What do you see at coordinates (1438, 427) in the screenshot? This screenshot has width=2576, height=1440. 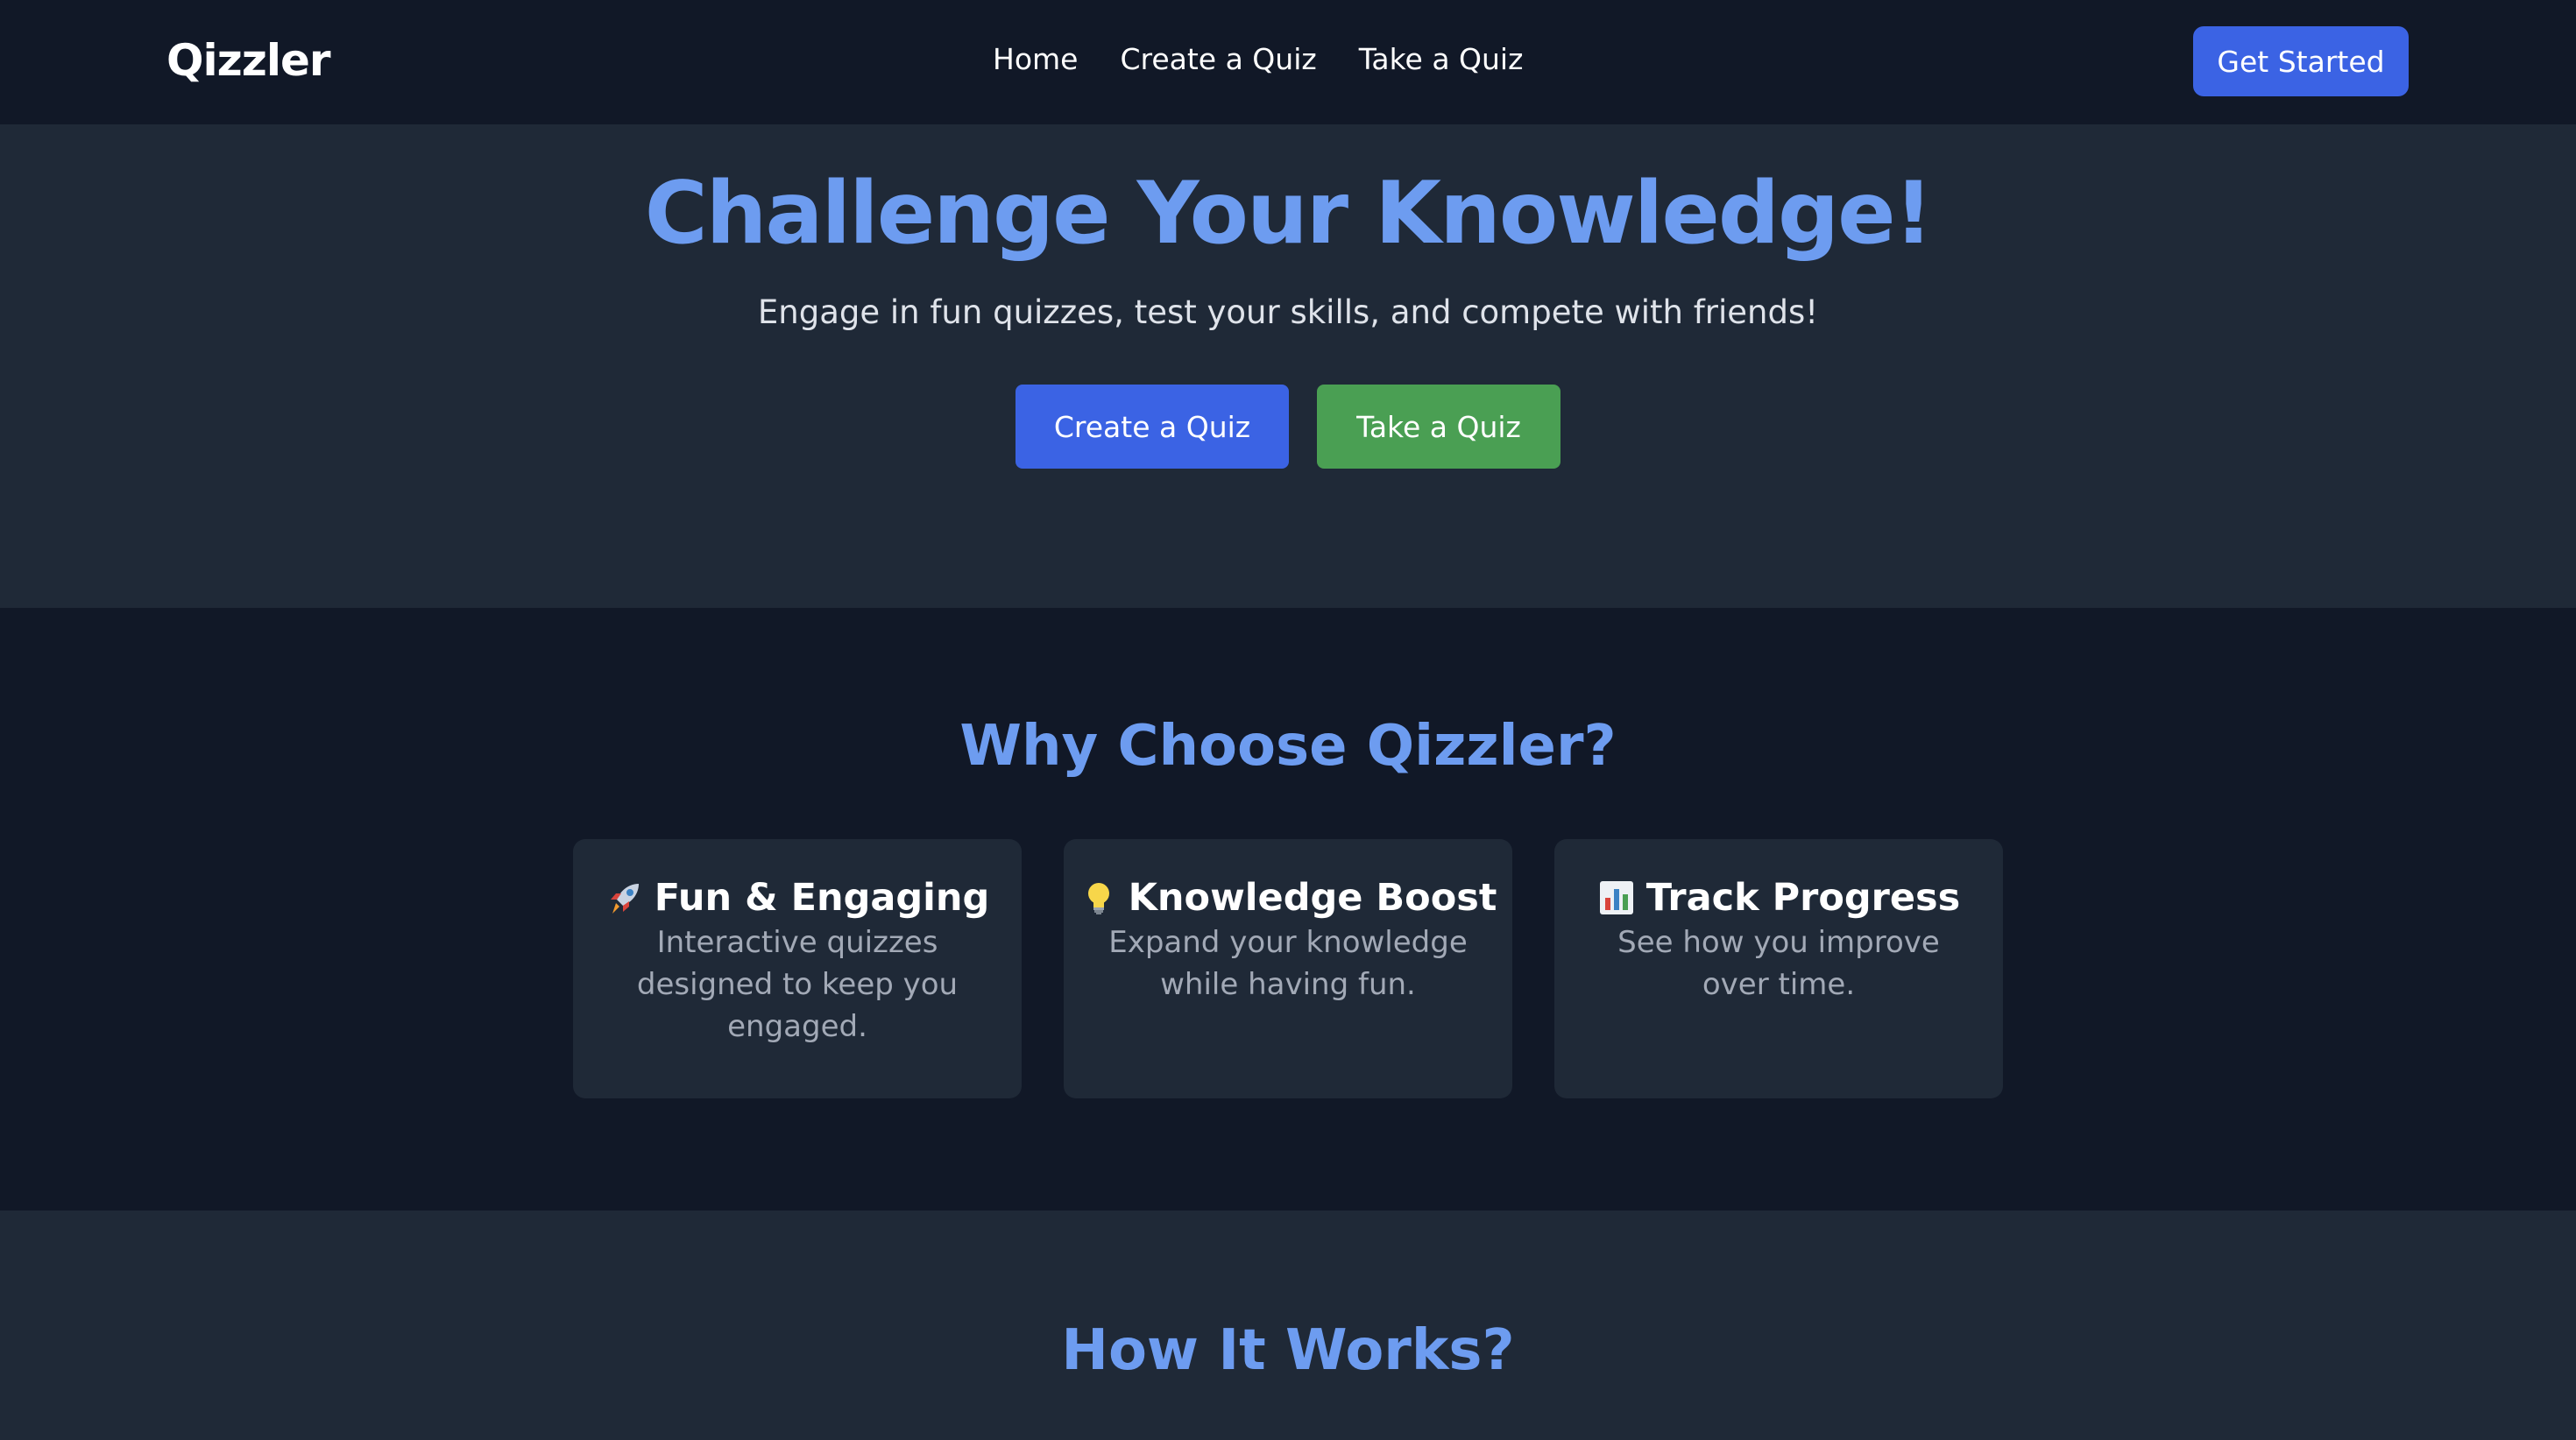 I see `take-quiz-button: Take a Quiz` at bounding box center [1438, 427].